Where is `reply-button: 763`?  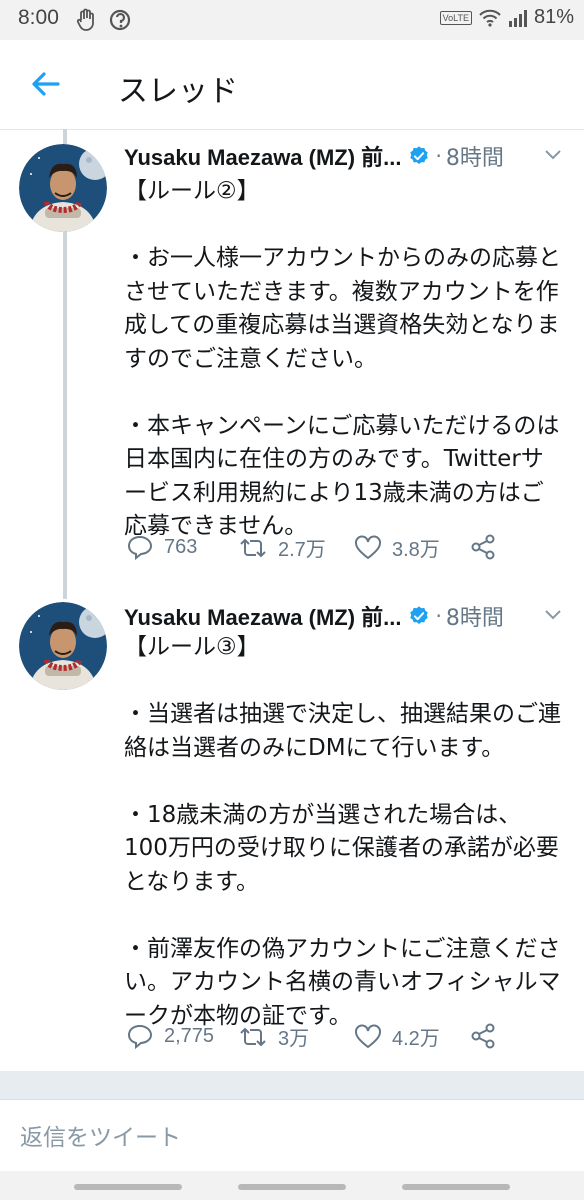
reply-button: 763 is located at coordinates (161, 547).